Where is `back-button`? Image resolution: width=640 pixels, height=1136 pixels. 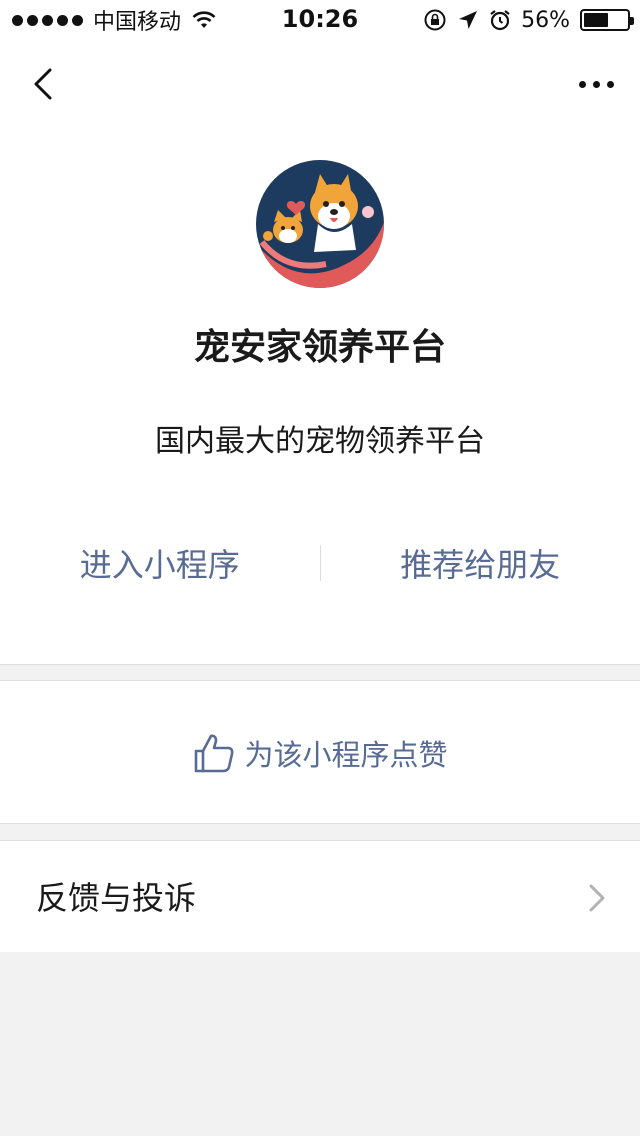 back-button is located at coordinates (44, 84).